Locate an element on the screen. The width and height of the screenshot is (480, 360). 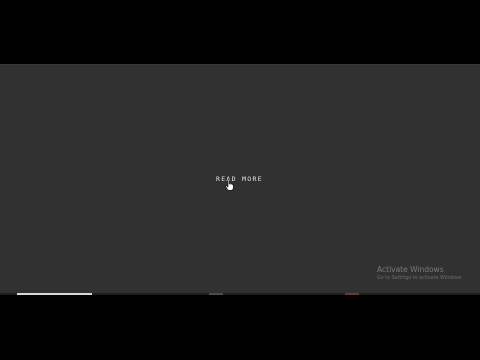
video-progress-fill is located at coordinates (54, 294).